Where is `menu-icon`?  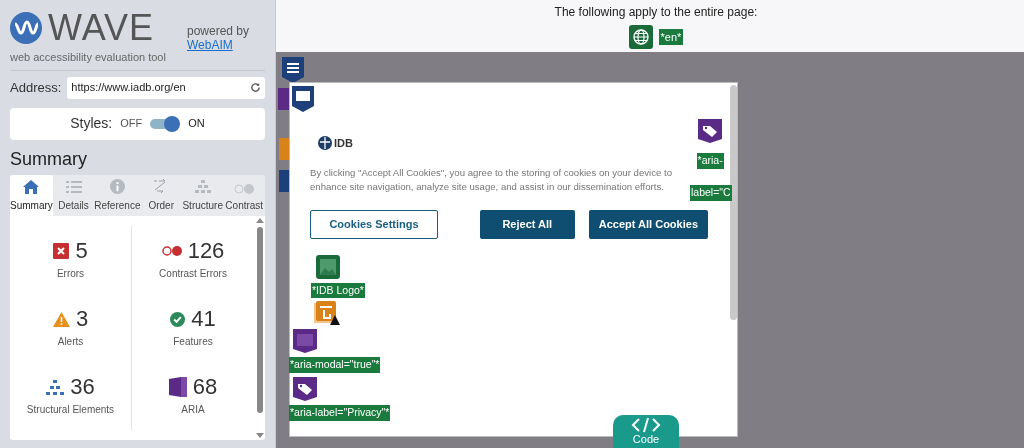 menu-icon is located at coordinates (293, 70).